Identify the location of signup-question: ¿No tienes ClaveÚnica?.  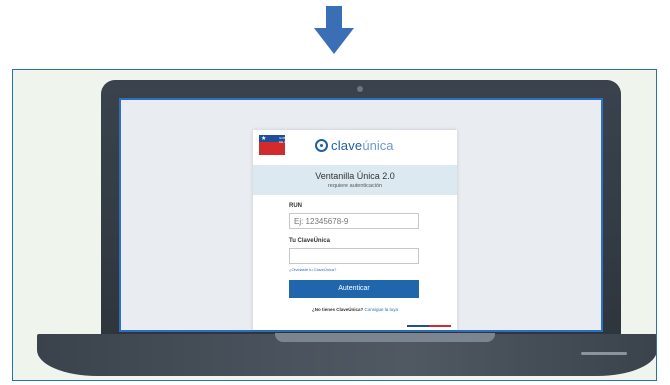
(337, 309).